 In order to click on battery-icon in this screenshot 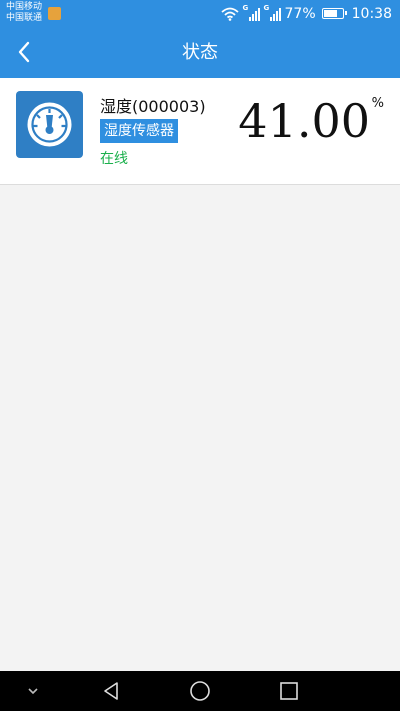, I will do `click(334, 13)`.